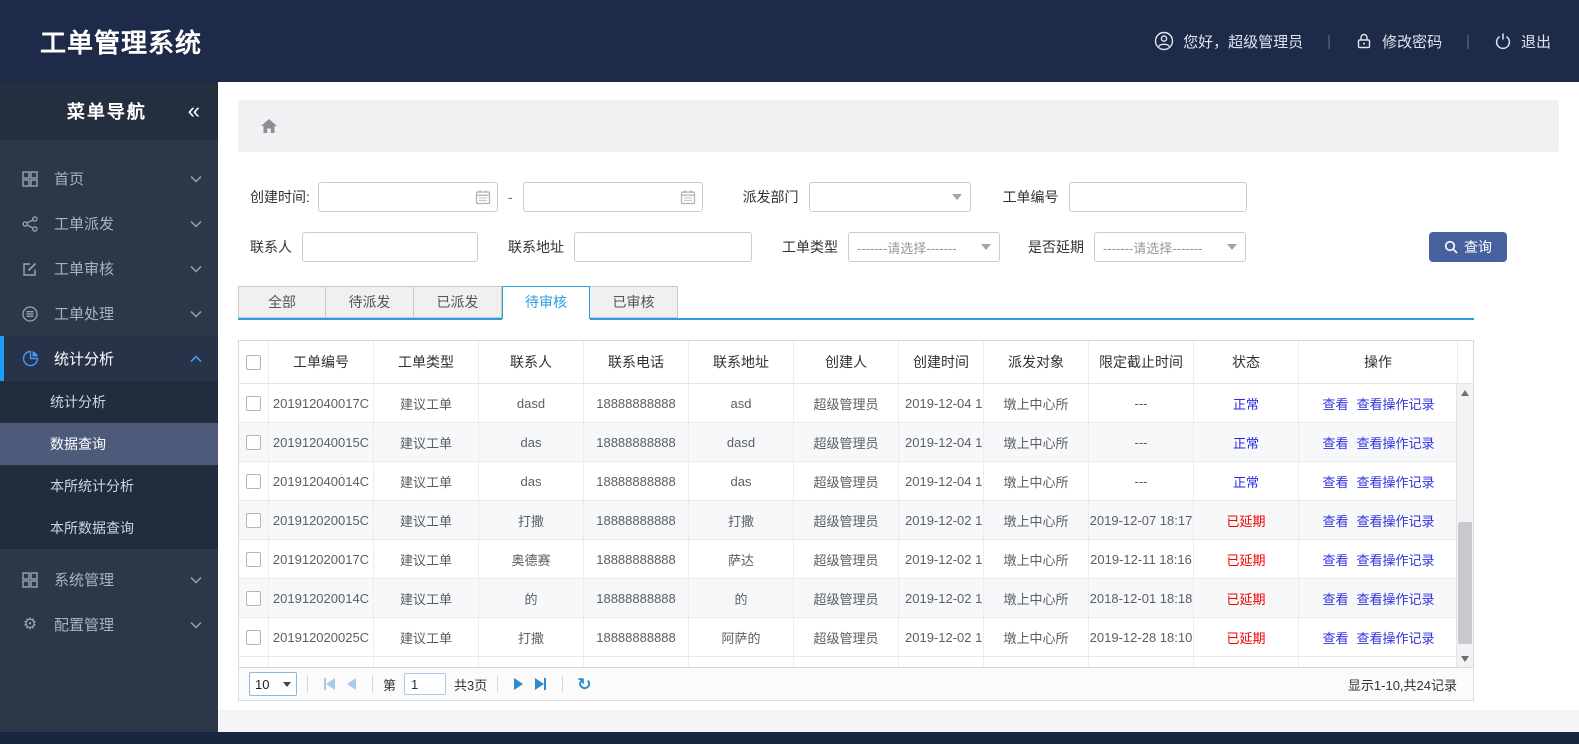 This screenshot has height=744, width=1579. Describe the element at coordinates (30, 269) in the screenshot. I see `edit-icon` at that location.